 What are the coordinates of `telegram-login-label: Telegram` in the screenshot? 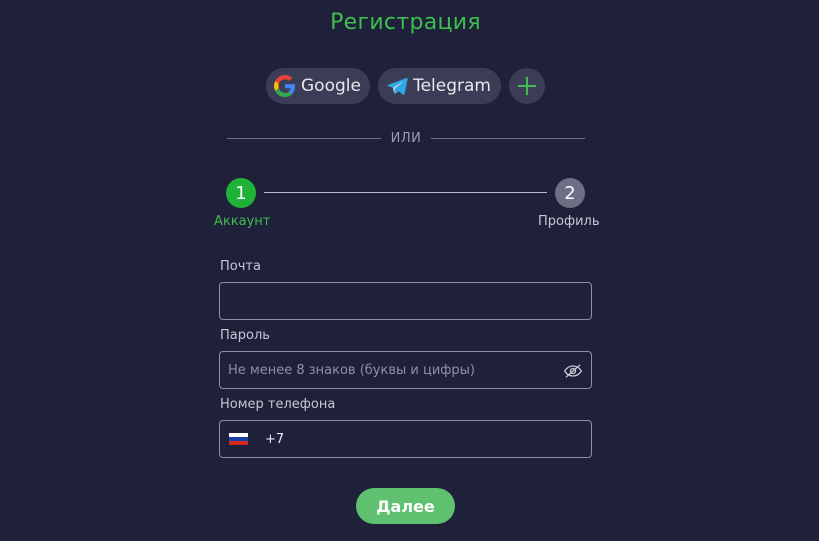 It's located at (452, 86).